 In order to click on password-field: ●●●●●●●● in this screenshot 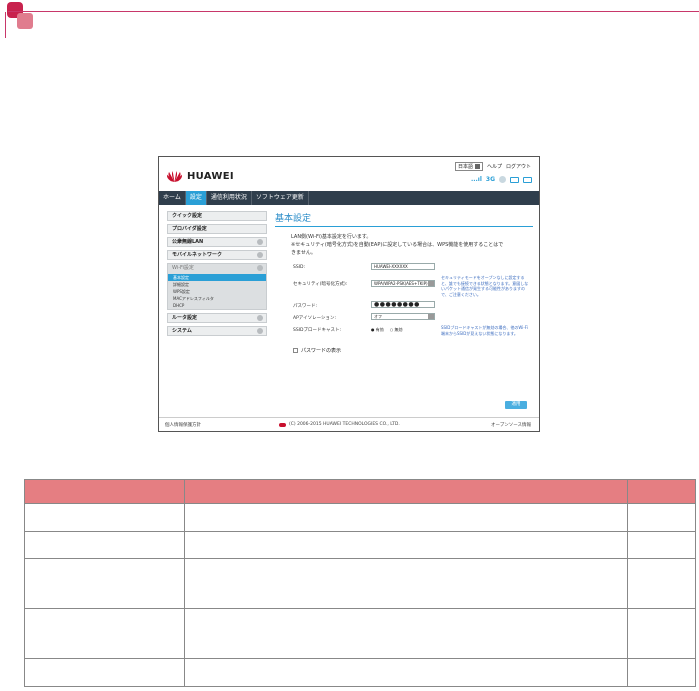, I will do `click(403, 304)`.